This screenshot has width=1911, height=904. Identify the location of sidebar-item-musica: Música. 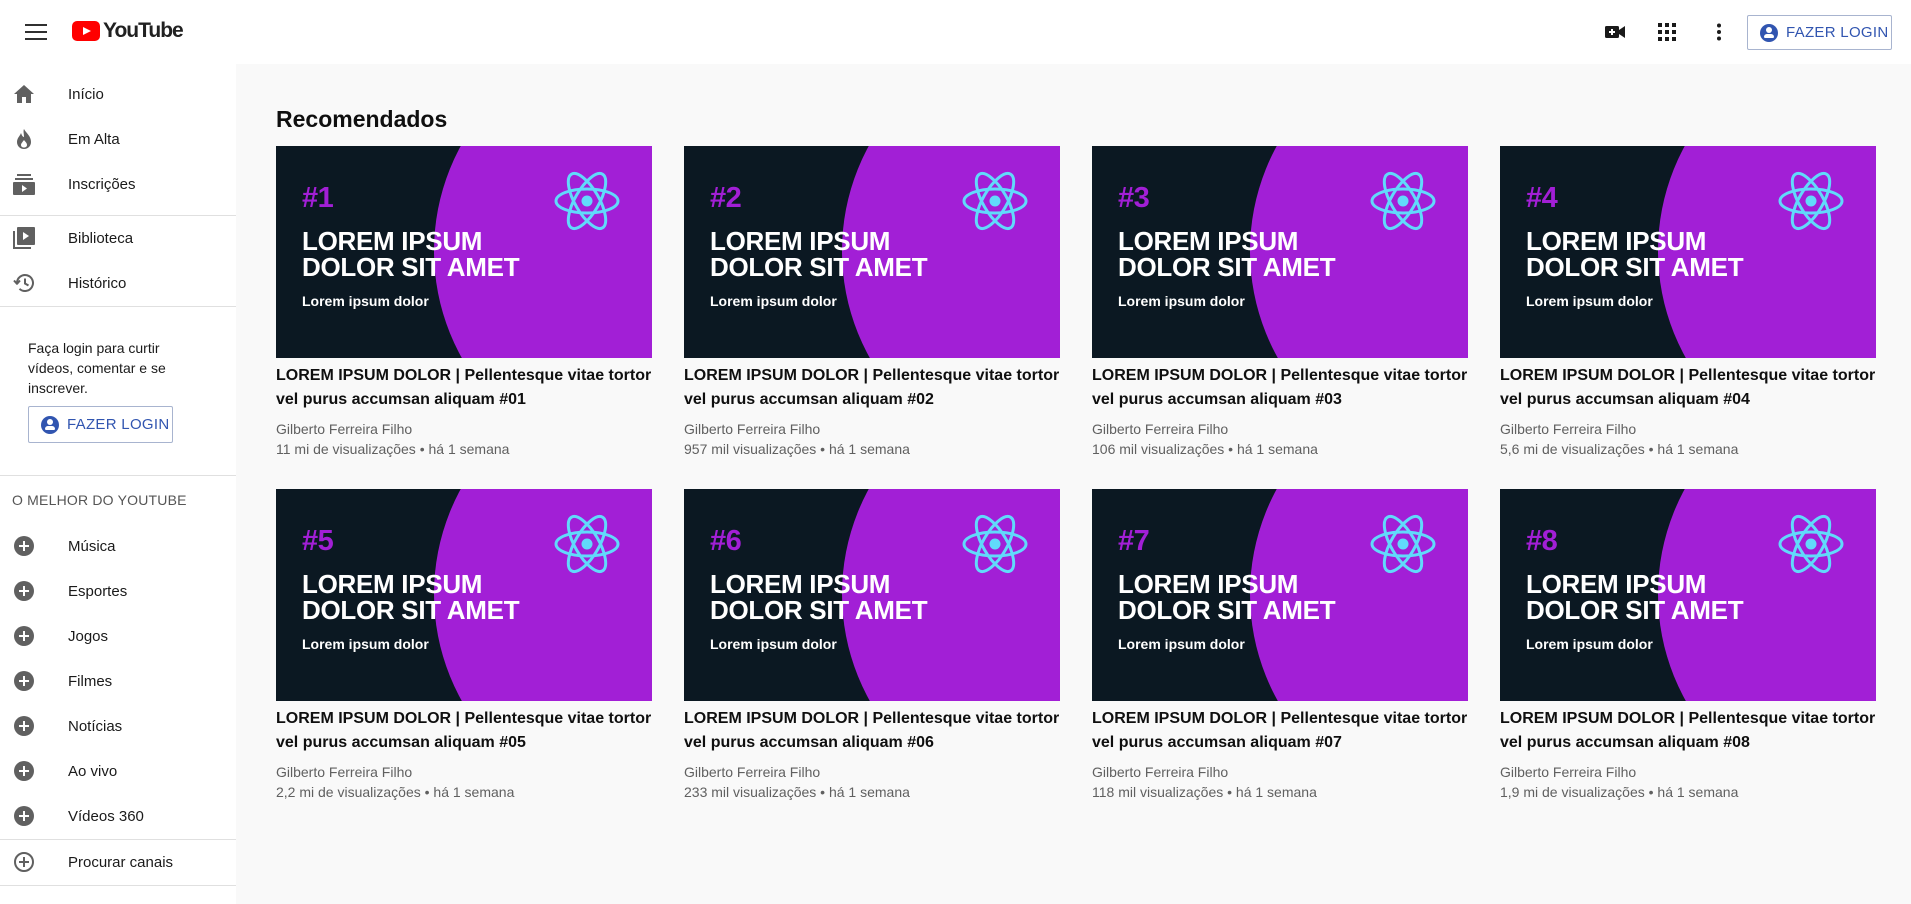
(118, 546).